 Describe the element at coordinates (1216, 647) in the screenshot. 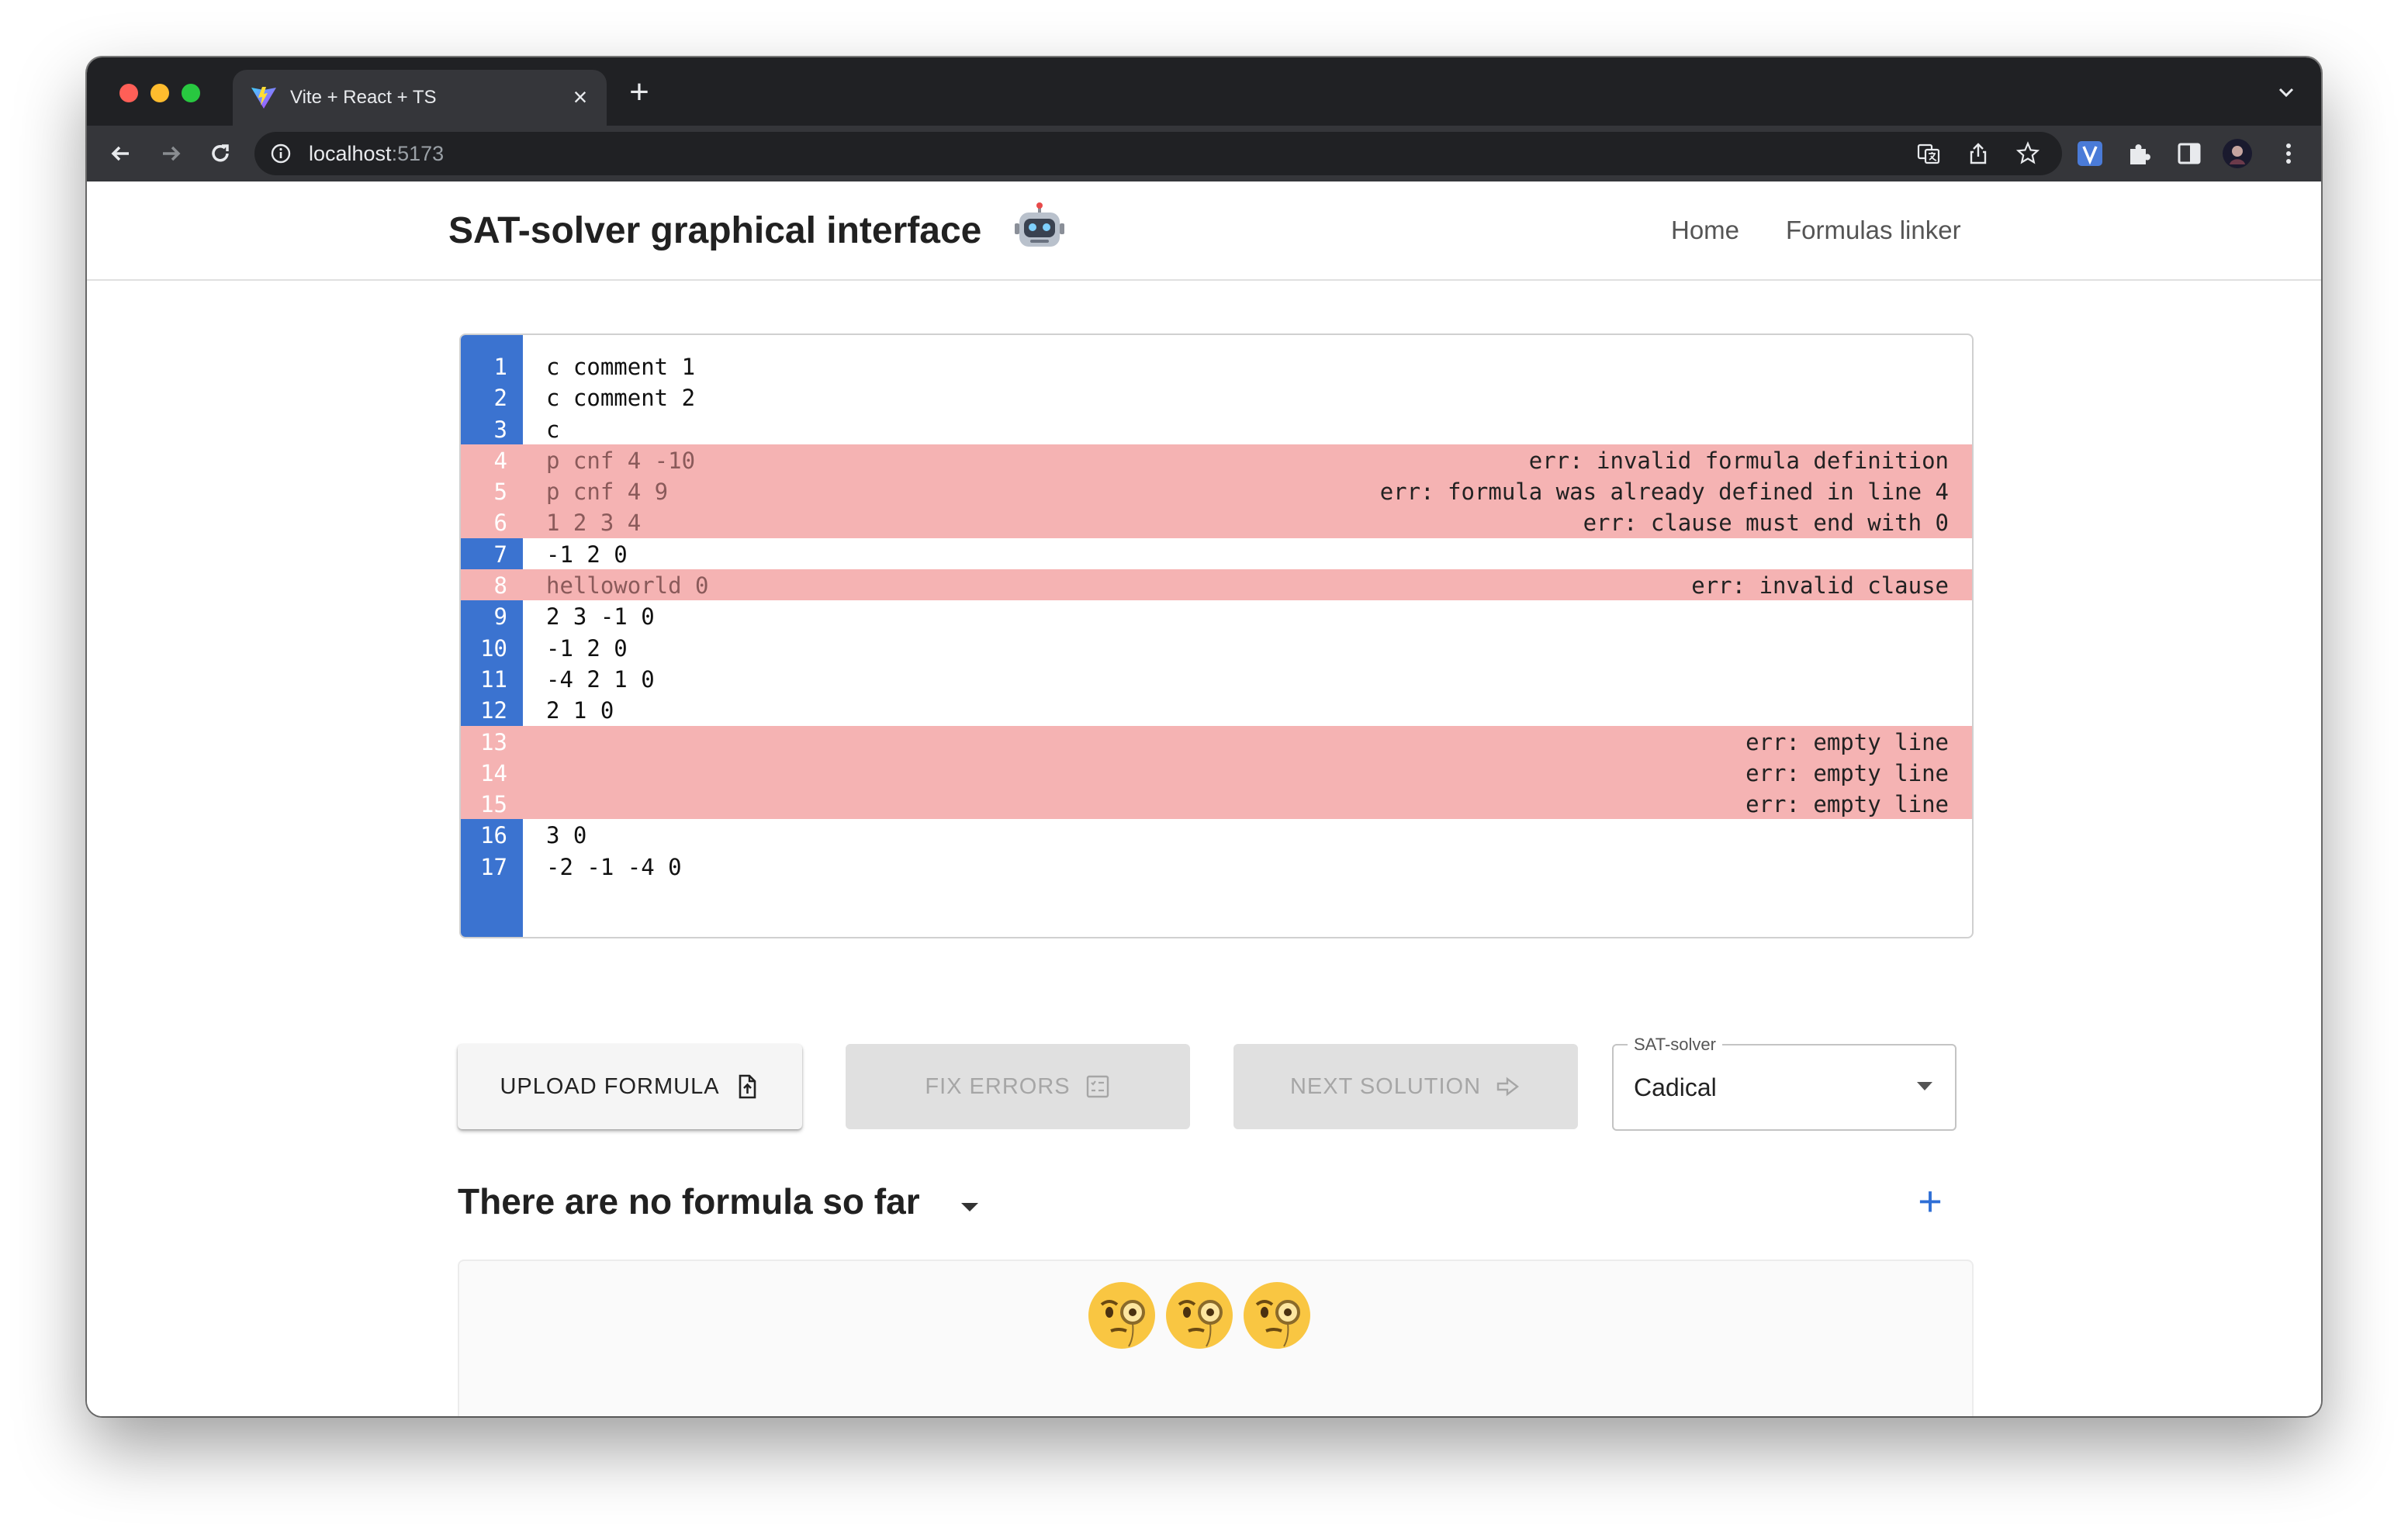

I see `editor-line: 10 -1 2 0` at that location.